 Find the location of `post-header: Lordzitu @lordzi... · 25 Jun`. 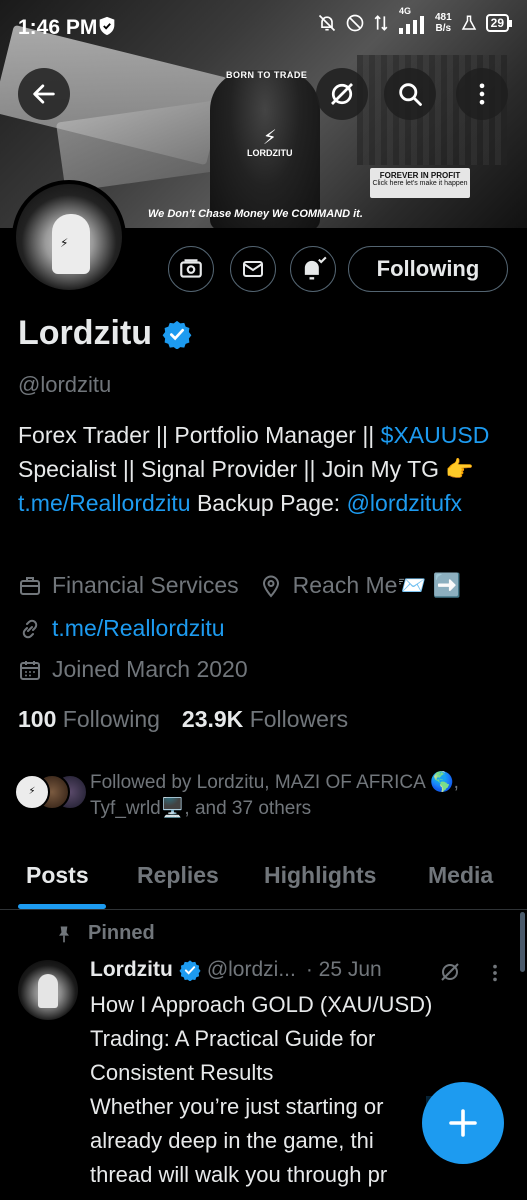

post-header: Lordzitu @lordzi... · 25 Jun is located at coordinates (236, 970).